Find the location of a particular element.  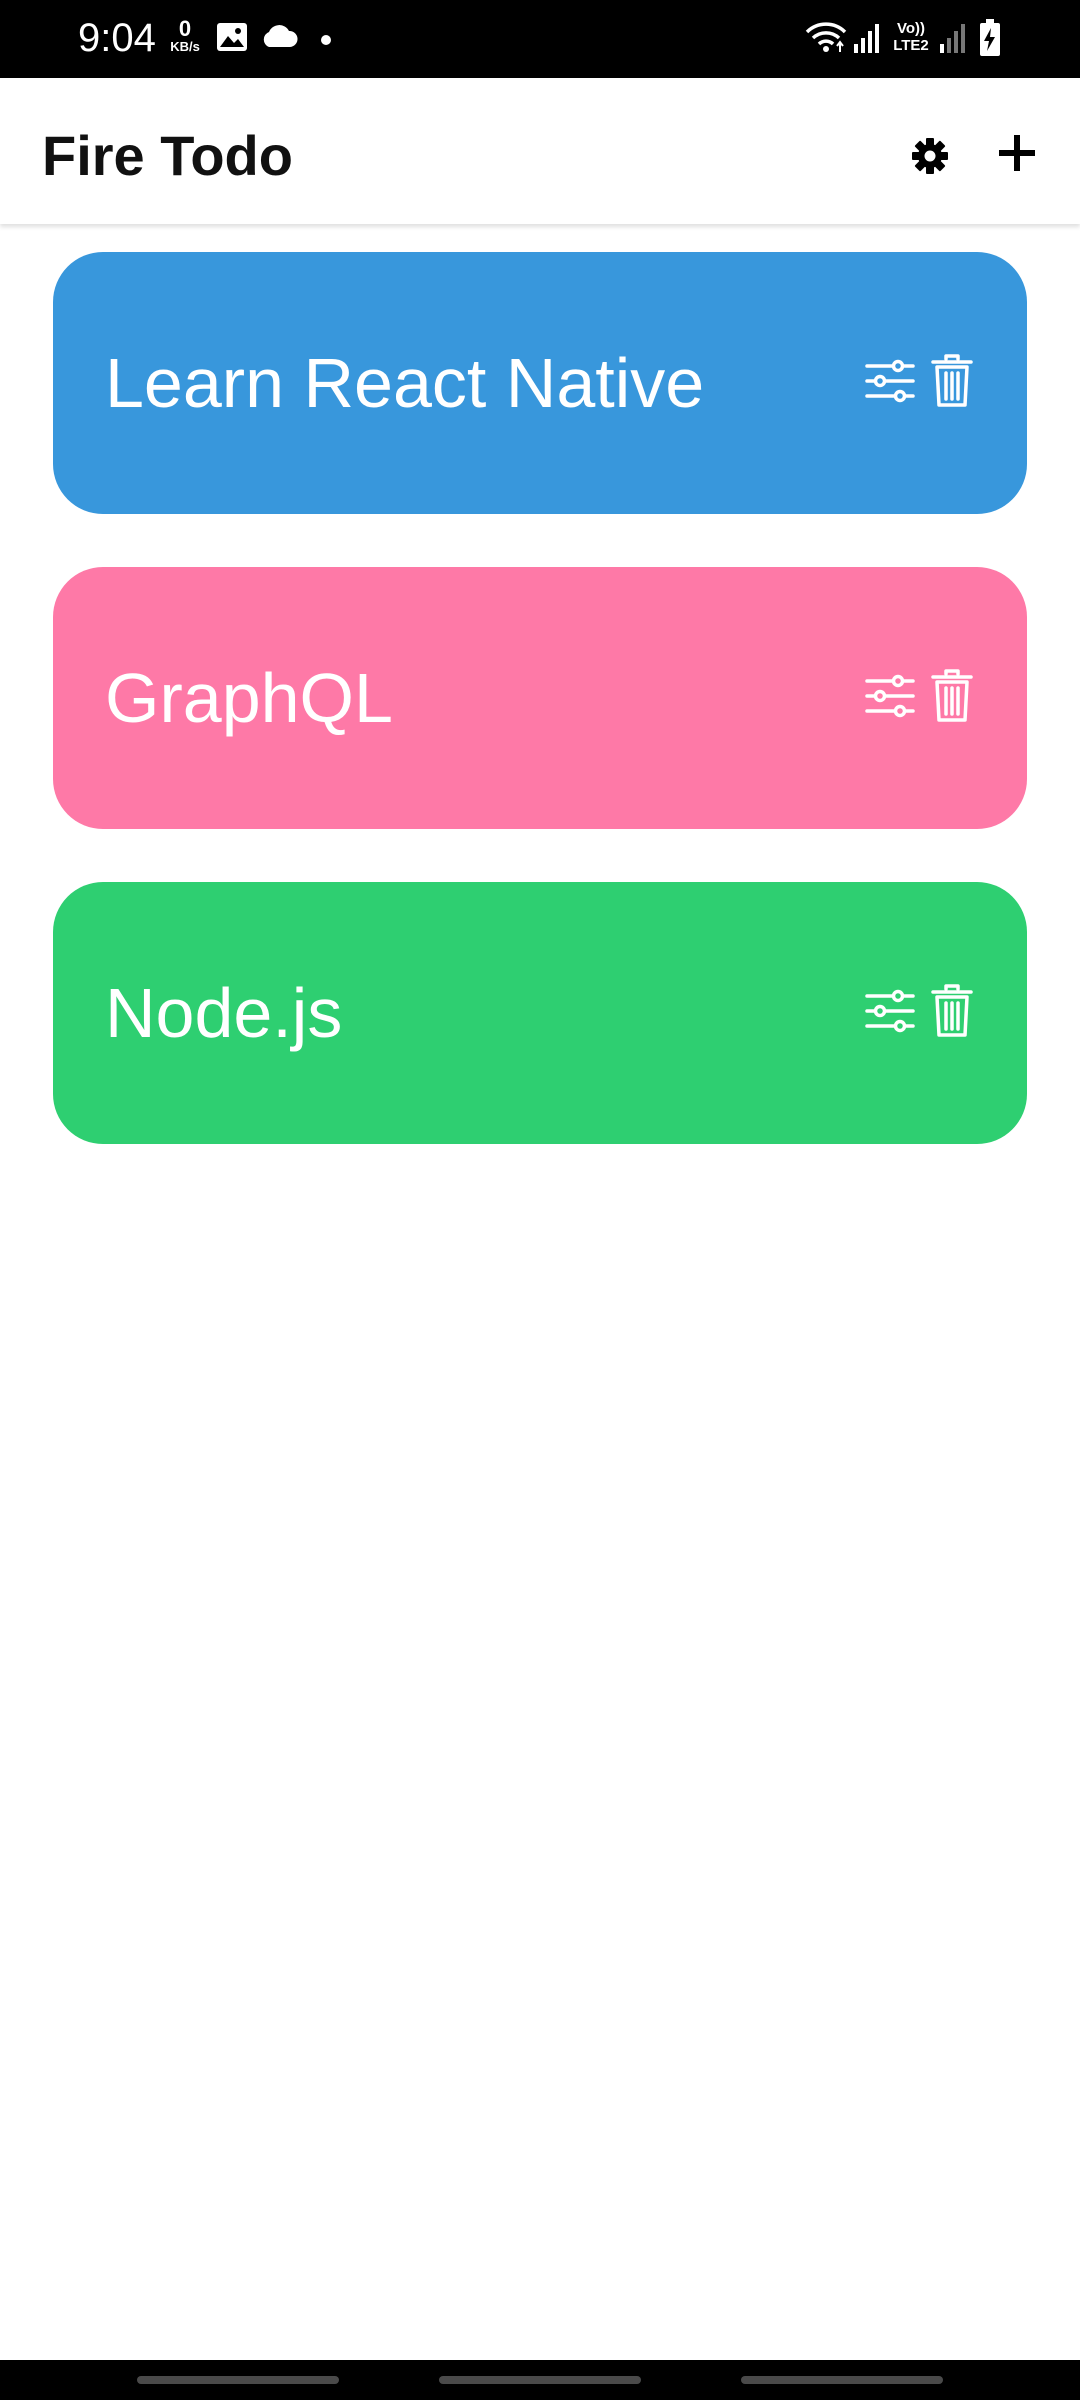

battery-charging-icon is located at coordinates (990, 40).